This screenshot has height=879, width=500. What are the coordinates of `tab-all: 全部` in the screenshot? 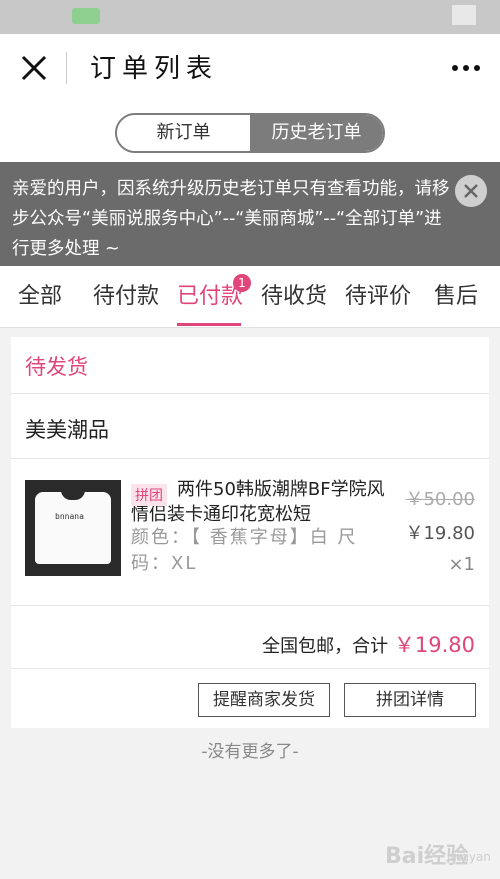 It's located at (40, 294).